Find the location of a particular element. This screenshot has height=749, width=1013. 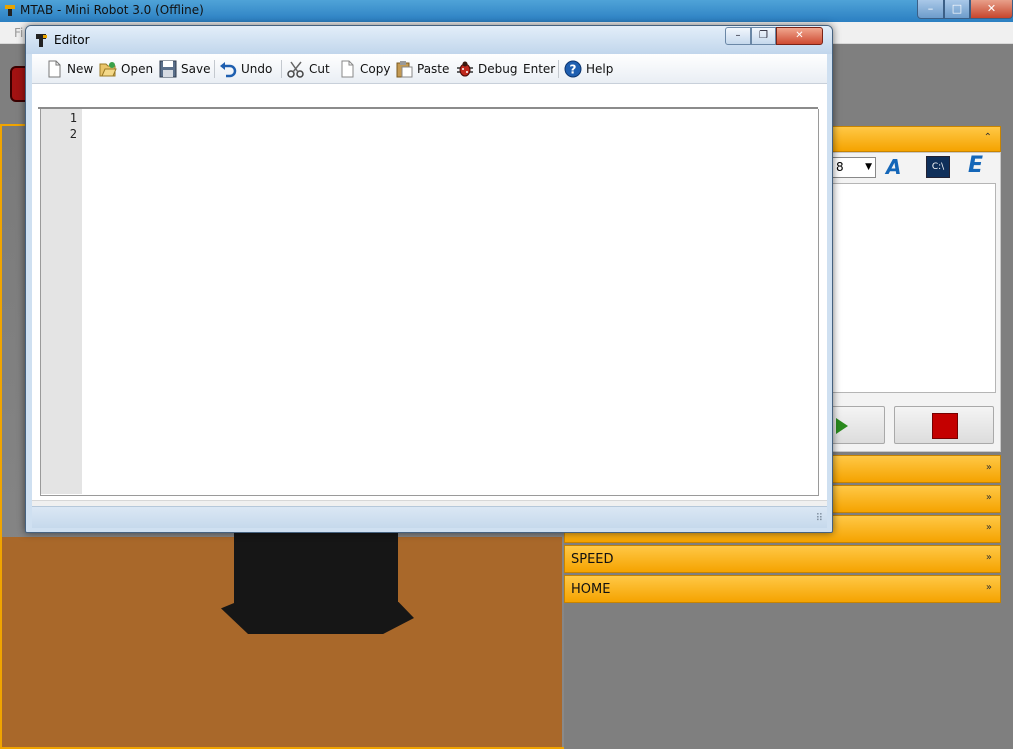

close-button: ✕ is located at coordinates (991, 9).